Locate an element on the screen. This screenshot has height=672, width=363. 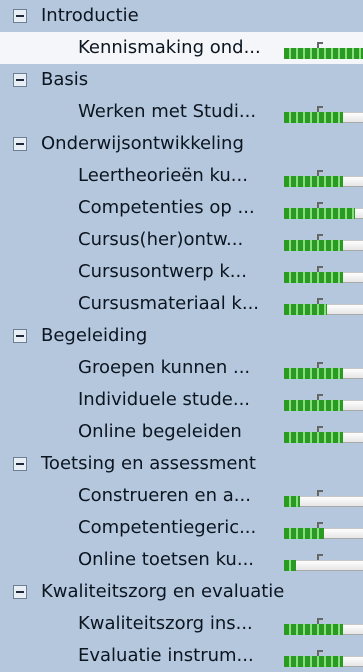
tree-item-label: Online begeleiden is located at coordinates (160, 431).